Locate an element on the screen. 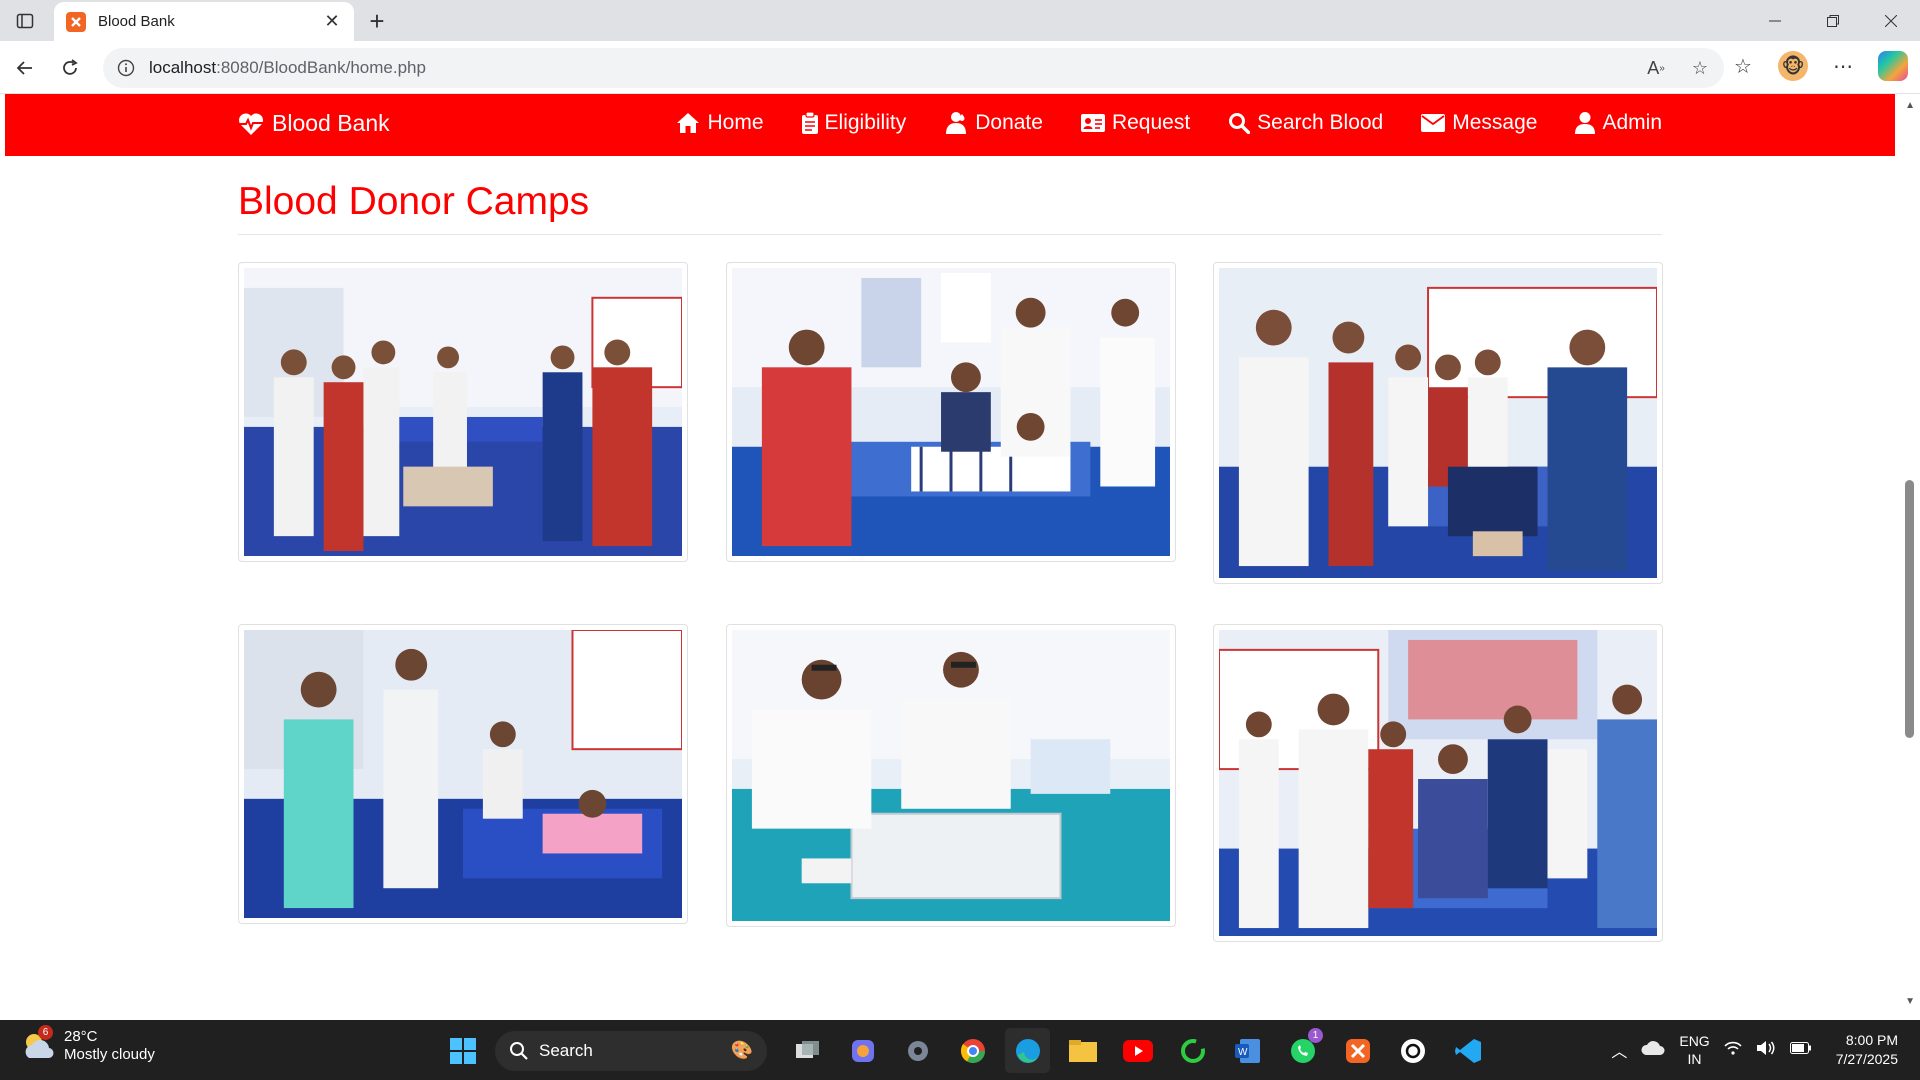 The image size is (1920, 1080). xampp-icon is located at coordinates (1357, 1050).